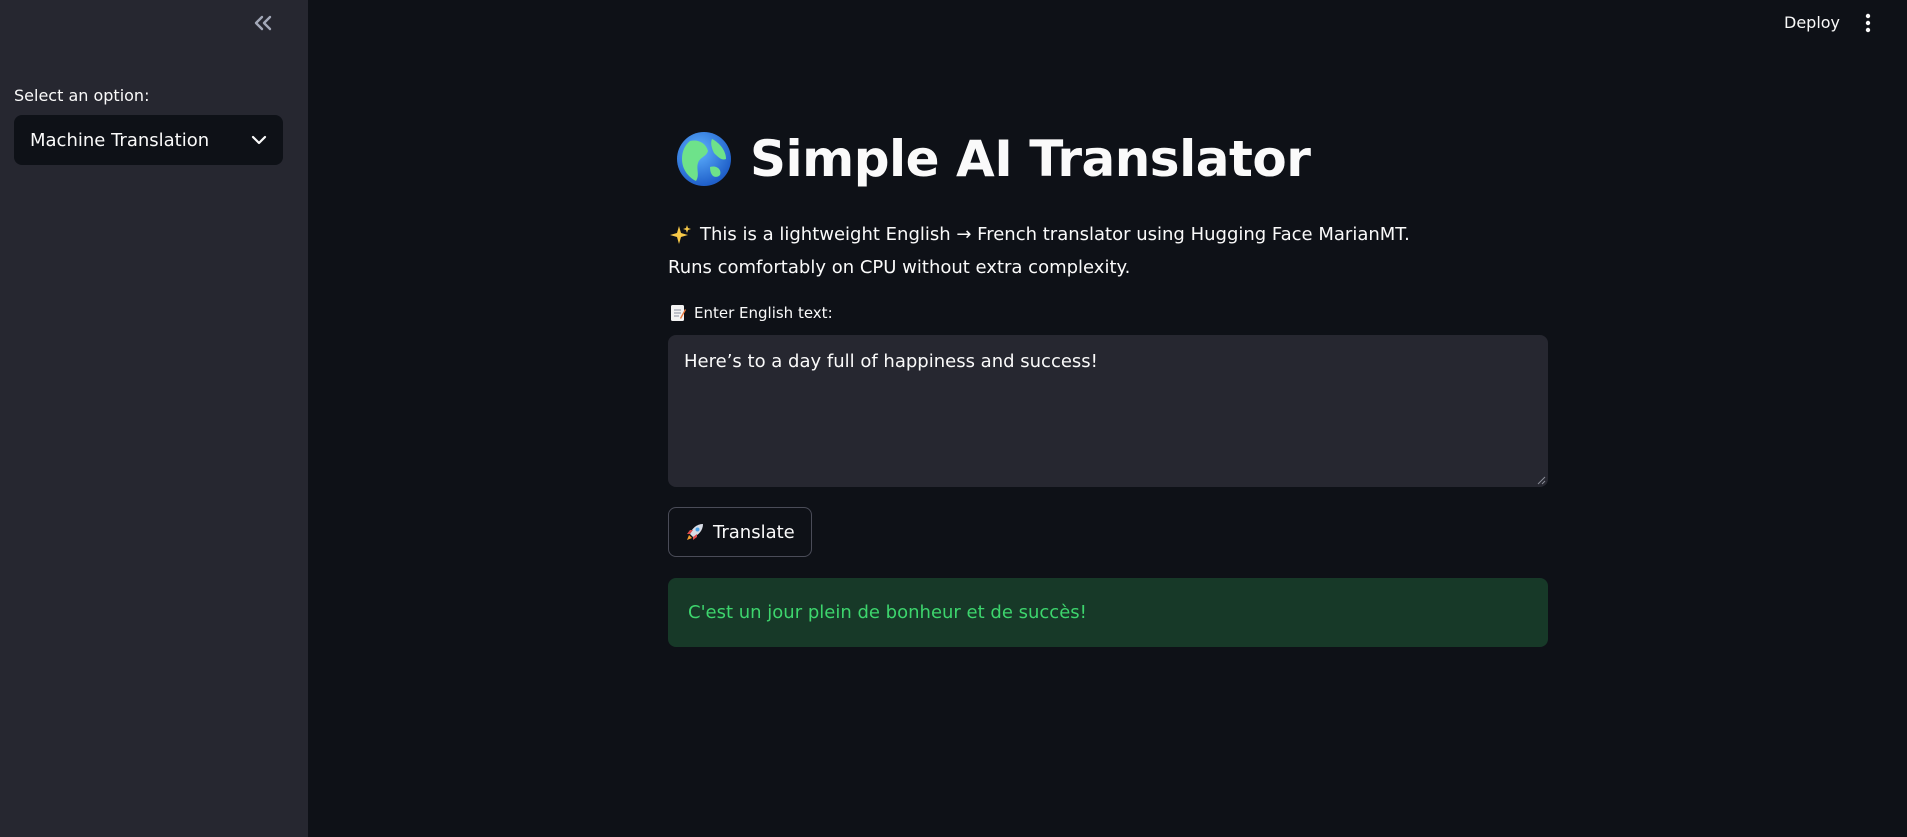  I want to click on deploy-button: Deploy, so click(1812, 23).